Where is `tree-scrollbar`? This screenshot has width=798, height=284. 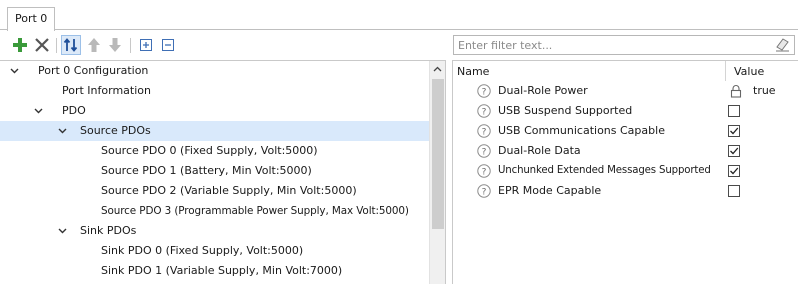 tree-scrollbar is located at coordinates (437, 172).